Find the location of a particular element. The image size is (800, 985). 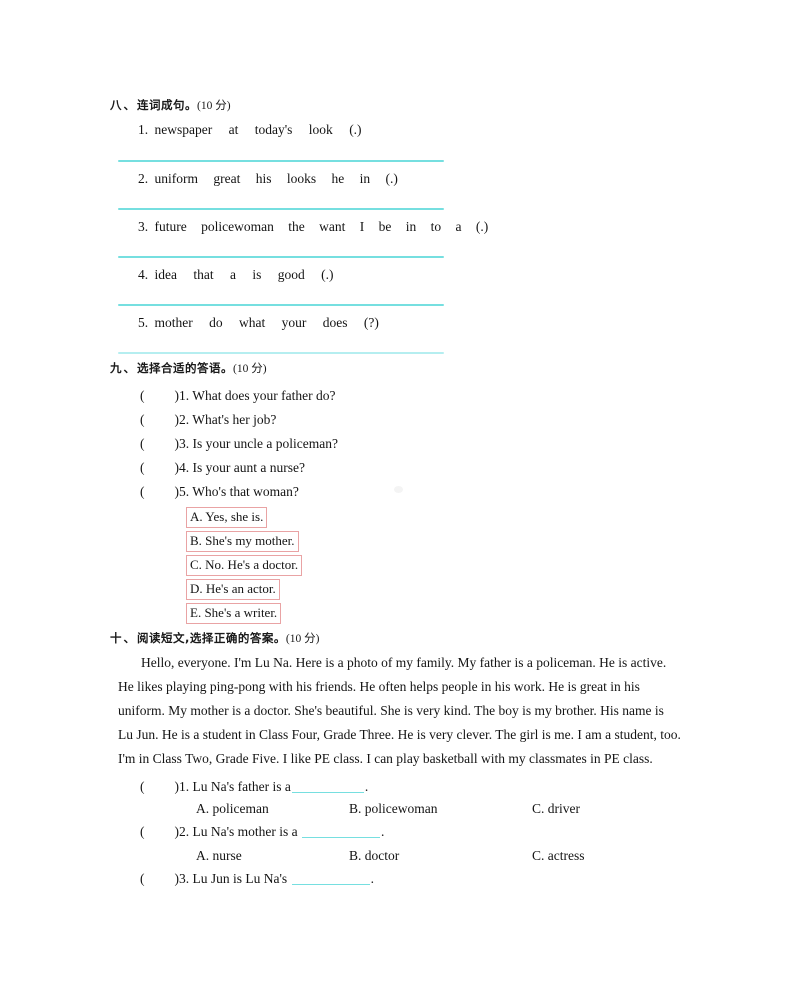

match-question-2: ( )2. What's her job? is located at coordinates (208, 420).